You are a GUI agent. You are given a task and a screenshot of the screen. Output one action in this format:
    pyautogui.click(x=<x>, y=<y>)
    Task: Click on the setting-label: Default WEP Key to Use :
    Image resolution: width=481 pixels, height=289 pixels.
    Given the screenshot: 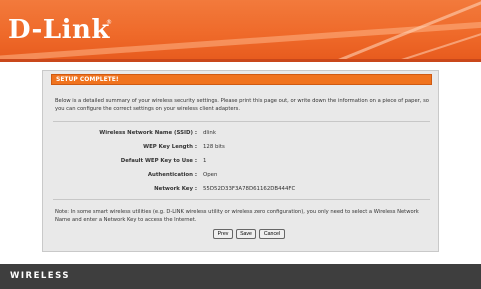 What is the action you would take?
    pyautogui.click(x=158, y=161)
    